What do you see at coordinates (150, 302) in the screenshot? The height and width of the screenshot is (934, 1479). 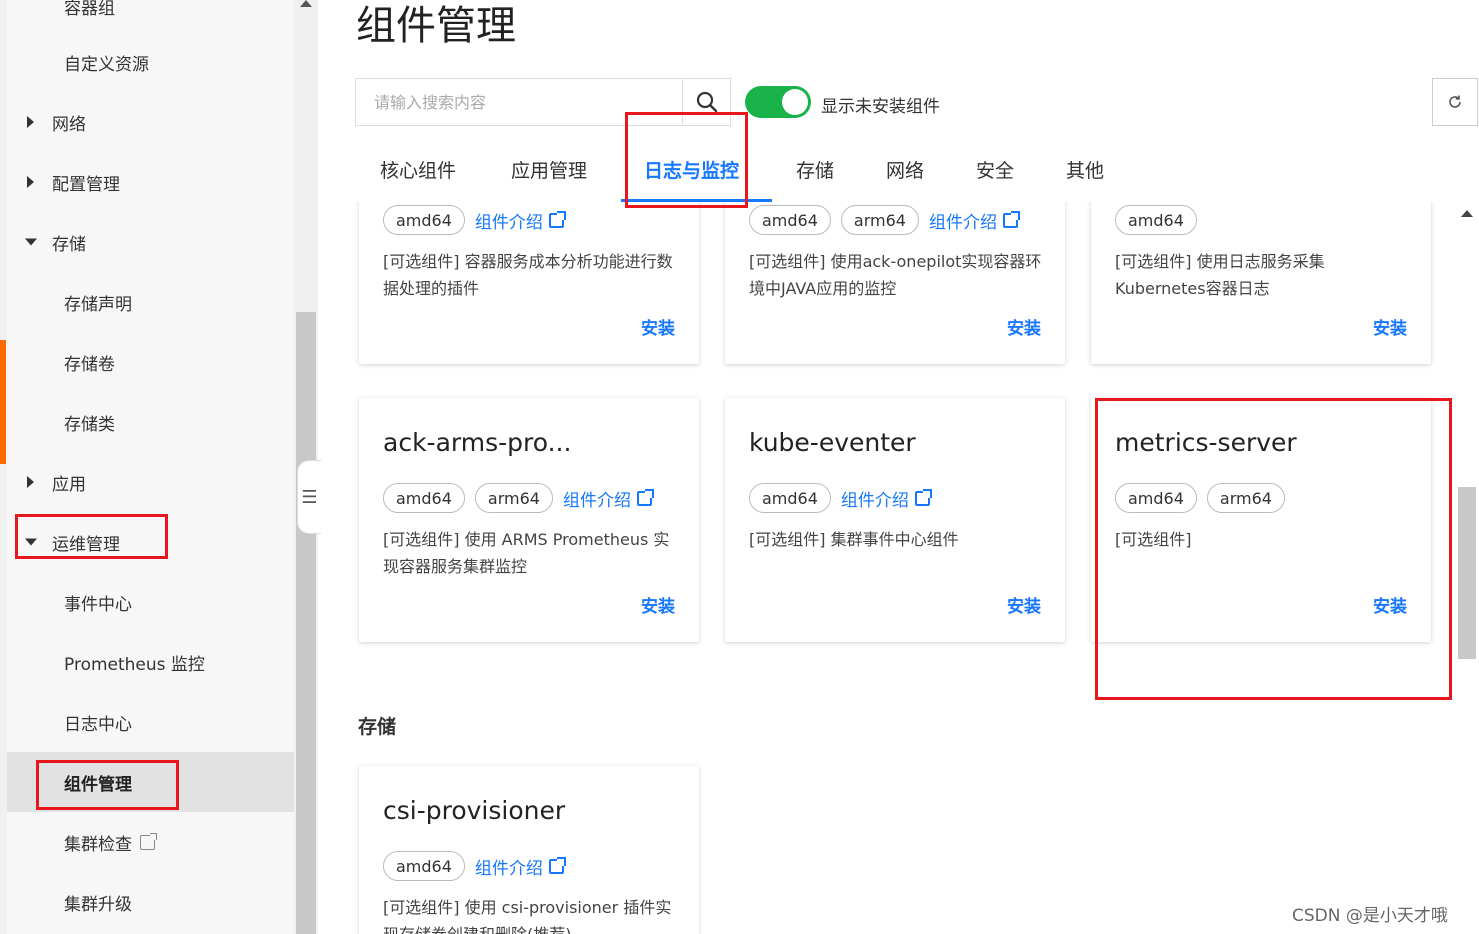 I see `sidebar-item-pvc: 存储声明` at bounding box center [150, 302].